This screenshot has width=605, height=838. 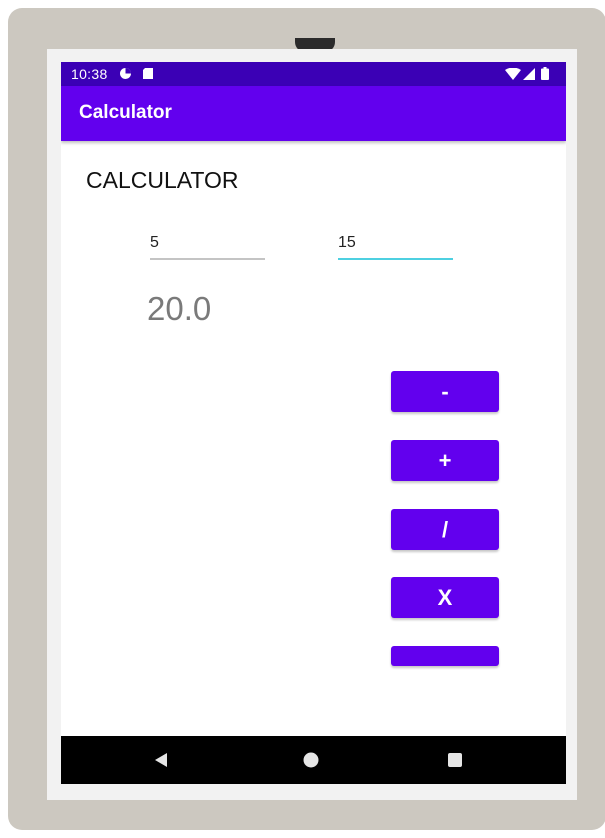 What do you see at coordinates (313, 74) in the screenshot?
I see `status-bar: 10:38` at bounding box center [313, 74].